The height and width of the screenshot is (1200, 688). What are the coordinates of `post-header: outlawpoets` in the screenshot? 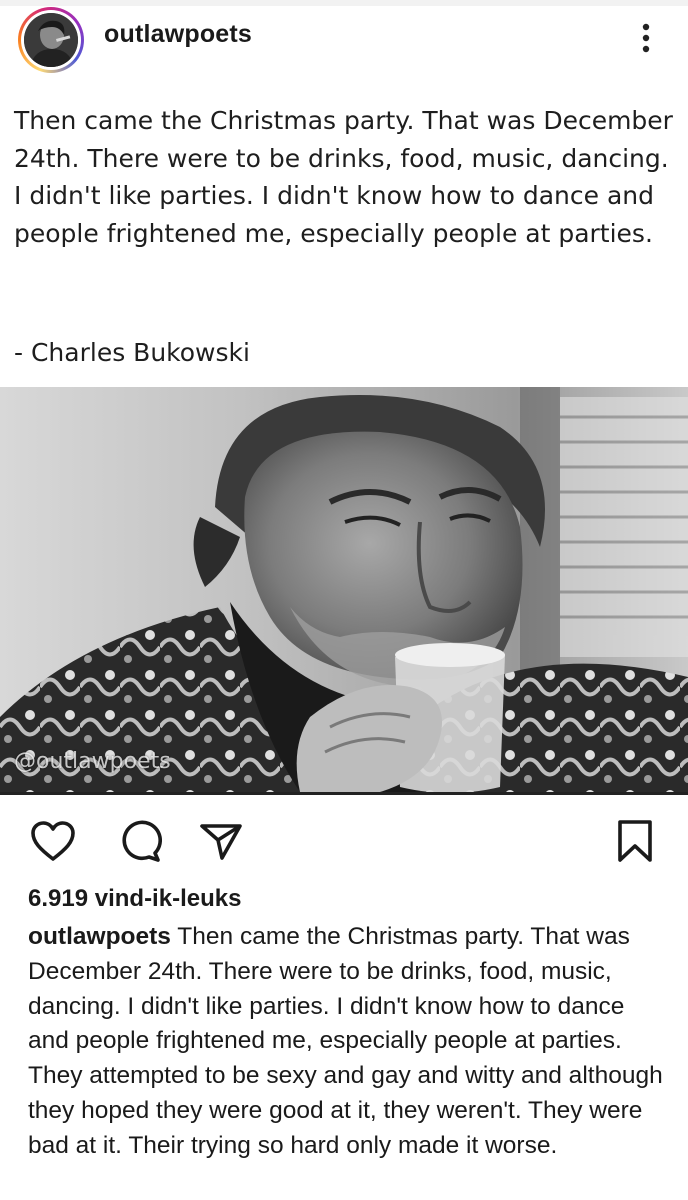 It's located at (344, 45).